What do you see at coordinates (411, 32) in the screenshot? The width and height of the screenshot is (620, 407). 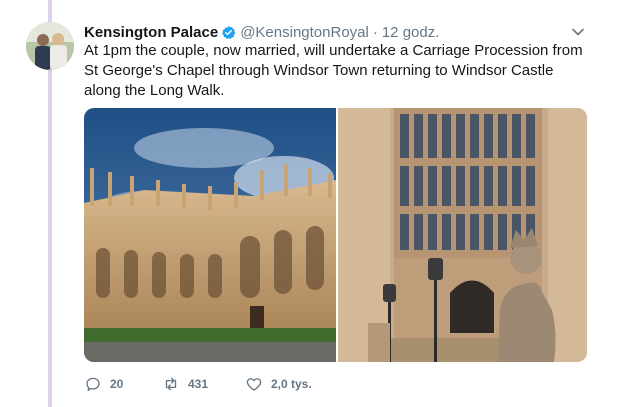 I see `tweet-timestamp: 12 godz.` at bounding box center [411, 32].